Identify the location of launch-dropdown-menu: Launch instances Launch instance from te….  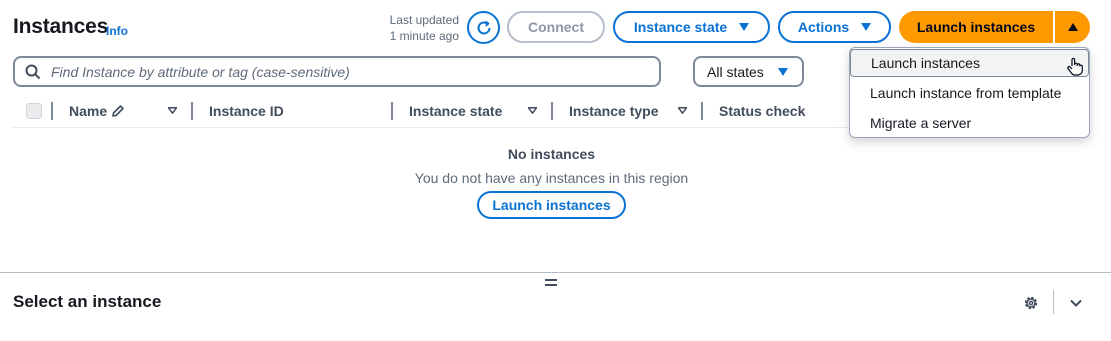
(969, 92).